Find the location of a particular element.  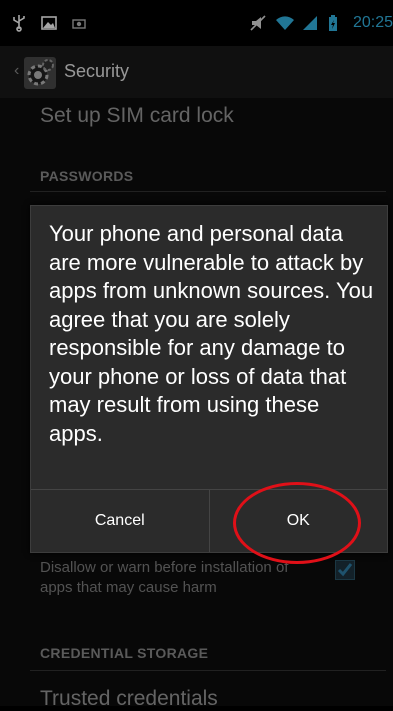

ok-button: OK is located at coordinates (298, 521).